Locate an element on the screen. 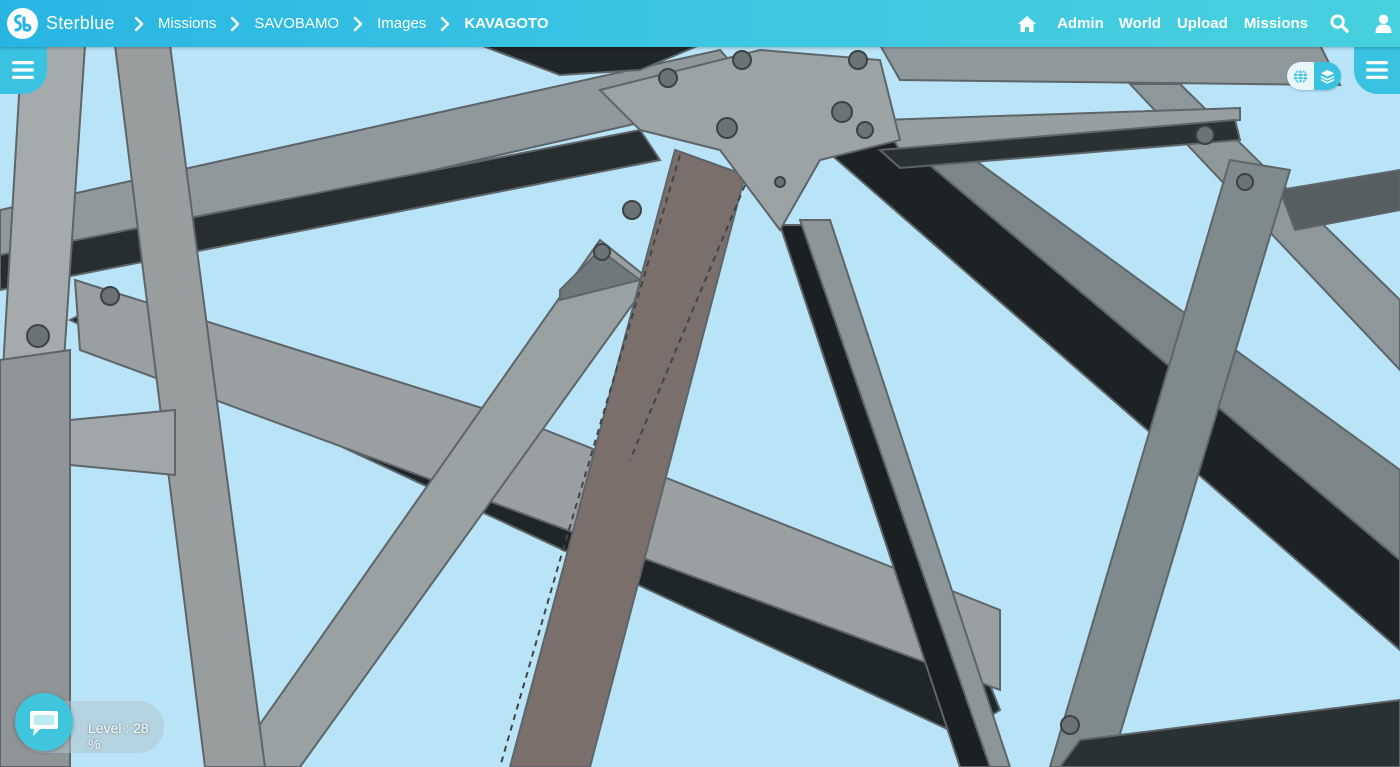 This screenshot has width=1400, height=767. sterblue-logo-icon is located at coordinates (22, 23).